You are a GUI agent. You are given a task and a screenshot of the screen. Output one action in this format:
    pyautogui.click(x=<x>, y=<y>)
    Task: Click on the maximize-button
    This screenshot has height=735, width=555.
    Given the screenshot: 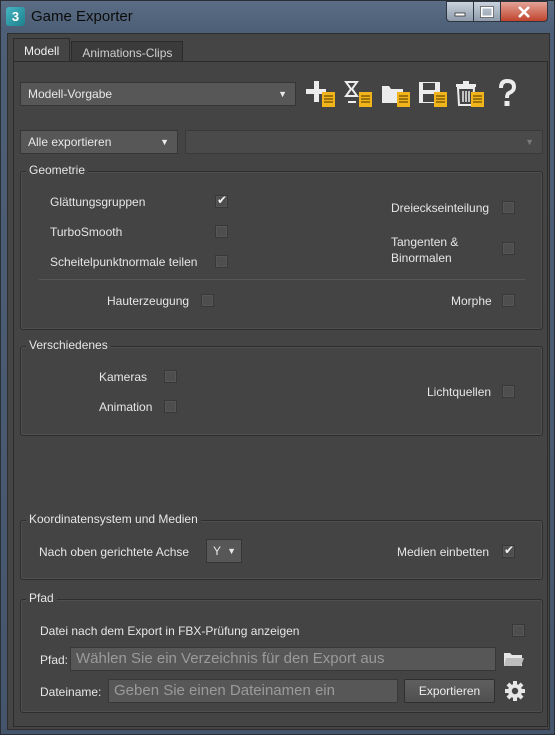 What is the action you would take?
    pyautogui.click(x=487, y=11)
    